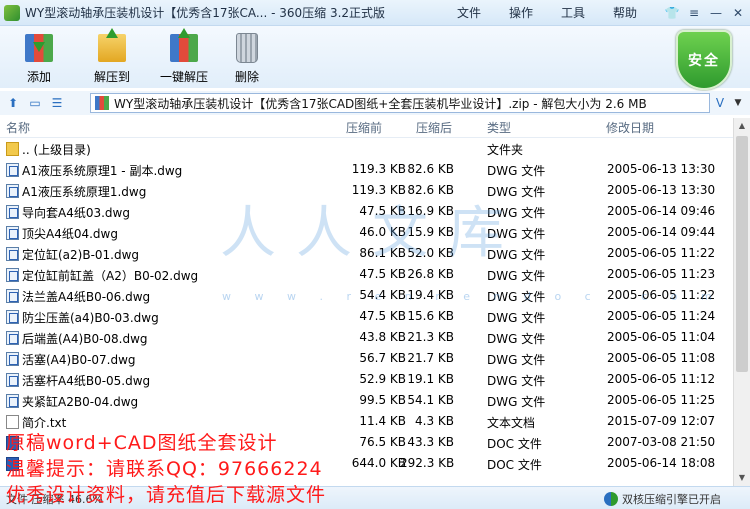 The height and width of the screenshot is (509, 750). Describe the element at coordinates (110, 276) in the screenshot. I see `file-name: 定位缸前缸盖（A2）B0-02.dwg` at that location.